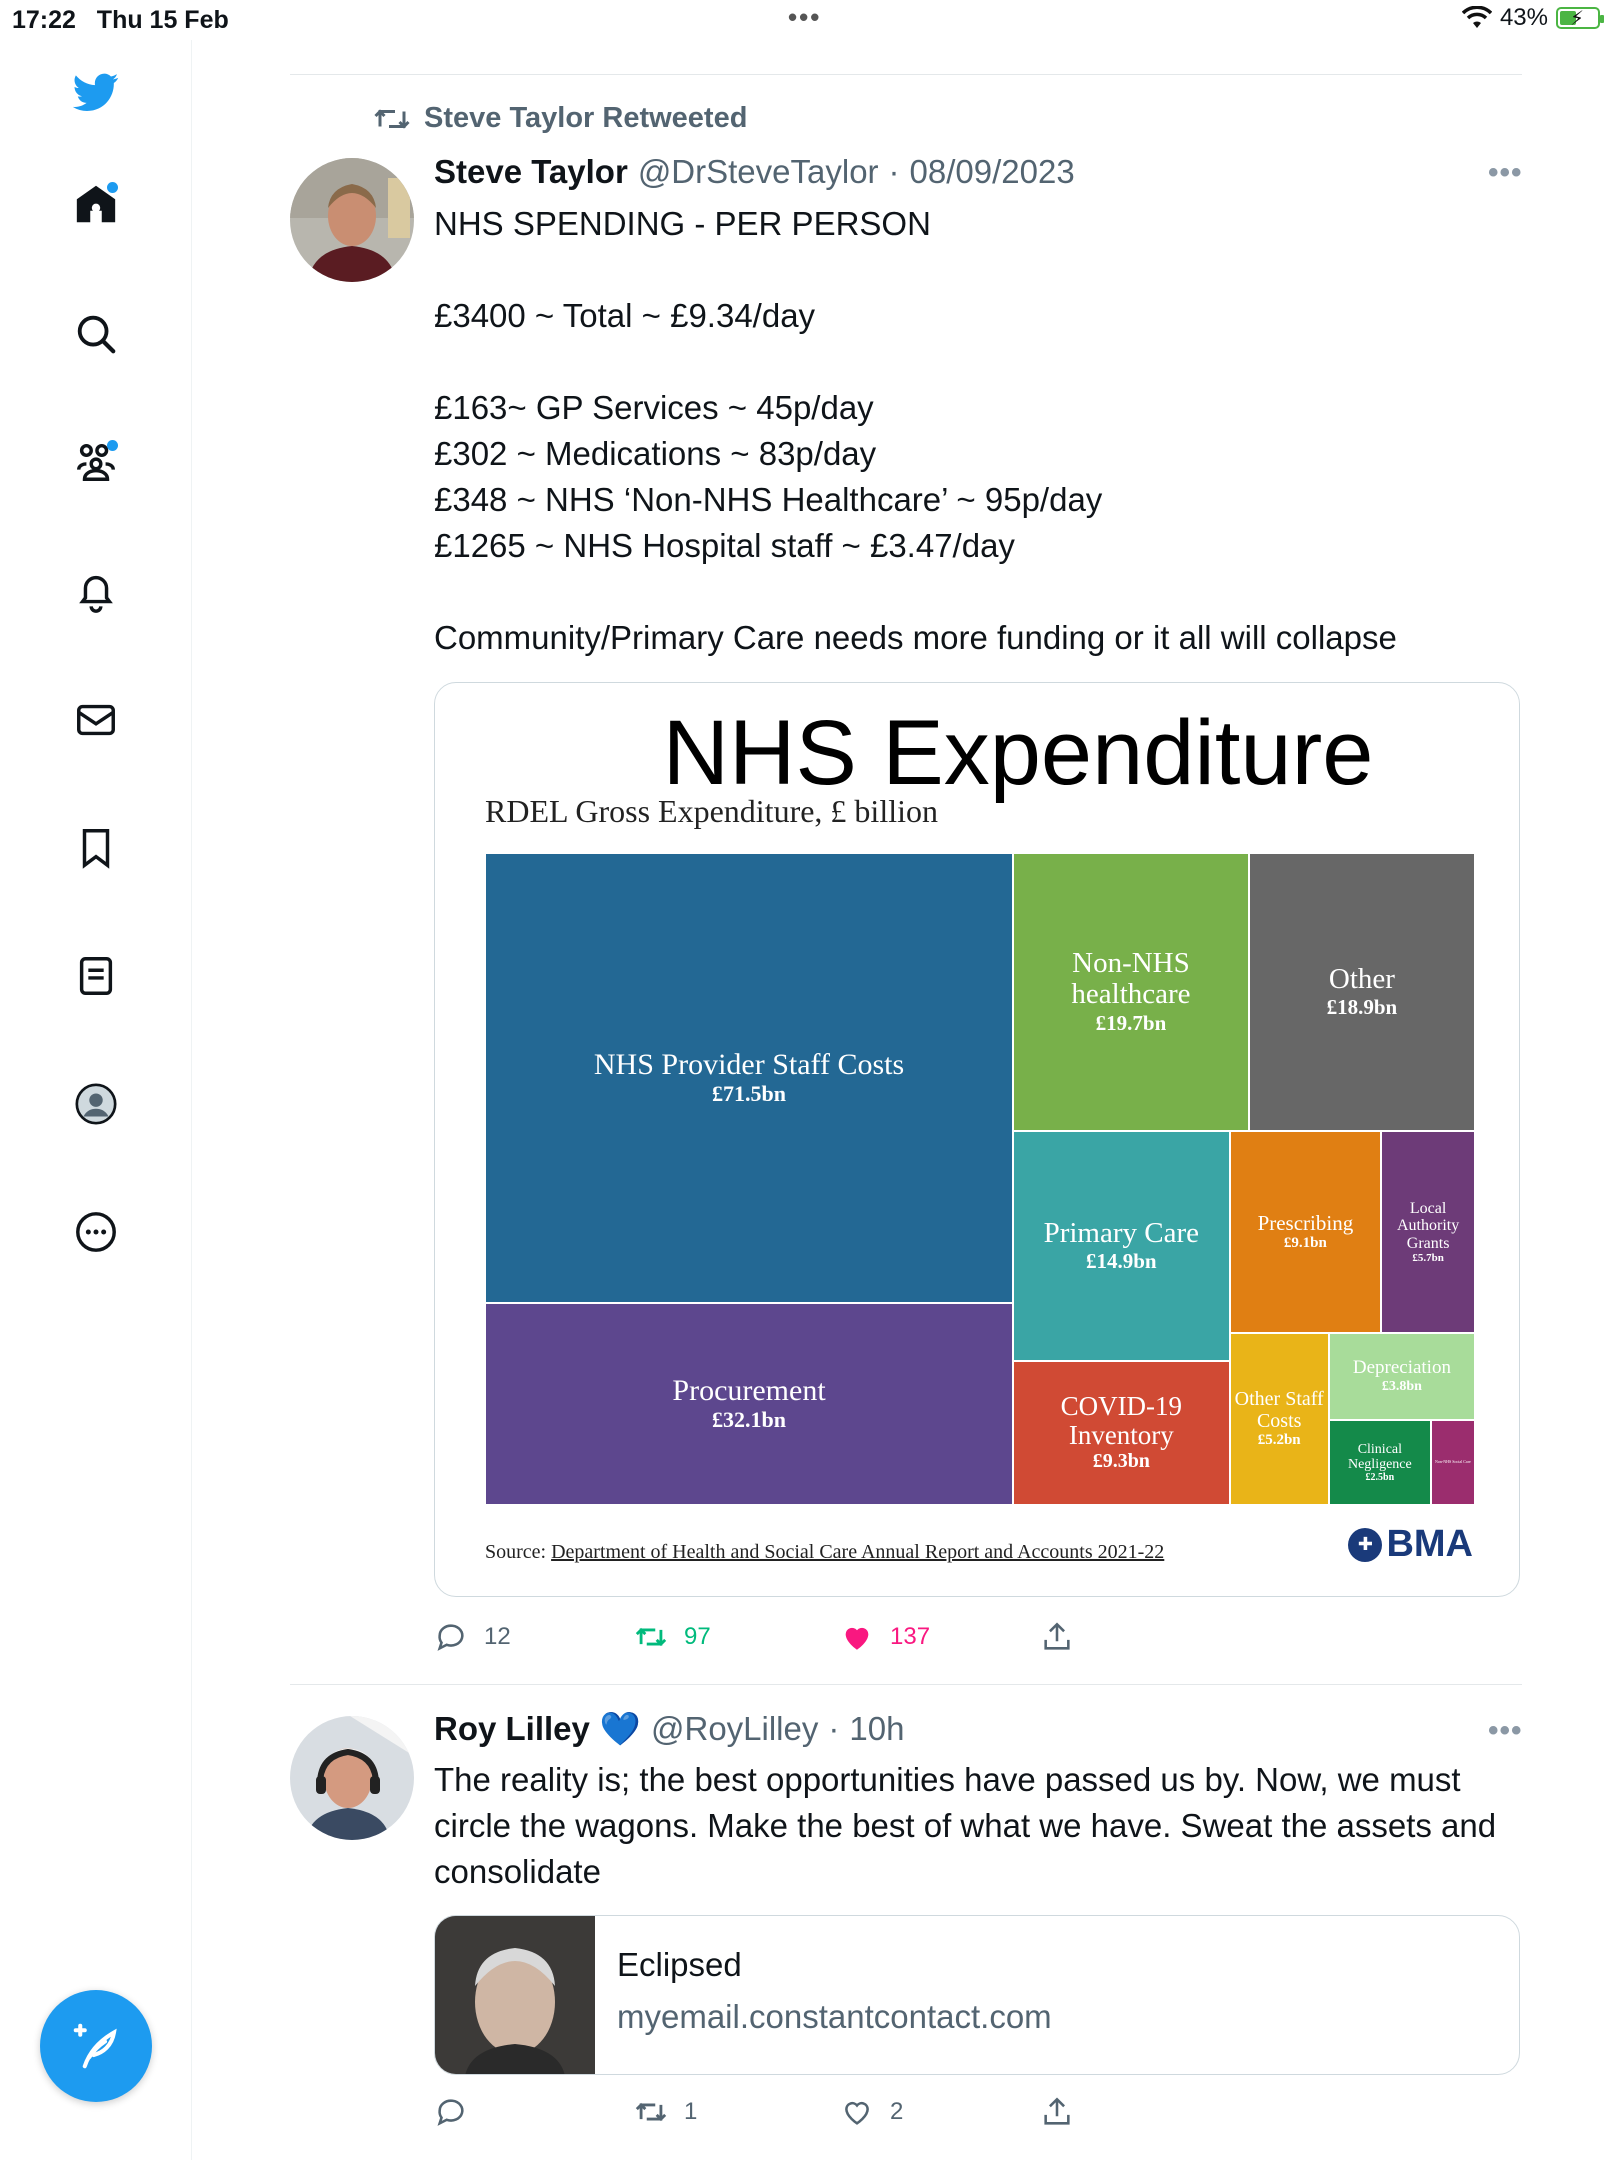 Image resolution: width=1620 pixels, height=2160 pixels. Describe the element at coordinates (96, 720) in the screenshot. I see `messages-envelope-icon` at that location.